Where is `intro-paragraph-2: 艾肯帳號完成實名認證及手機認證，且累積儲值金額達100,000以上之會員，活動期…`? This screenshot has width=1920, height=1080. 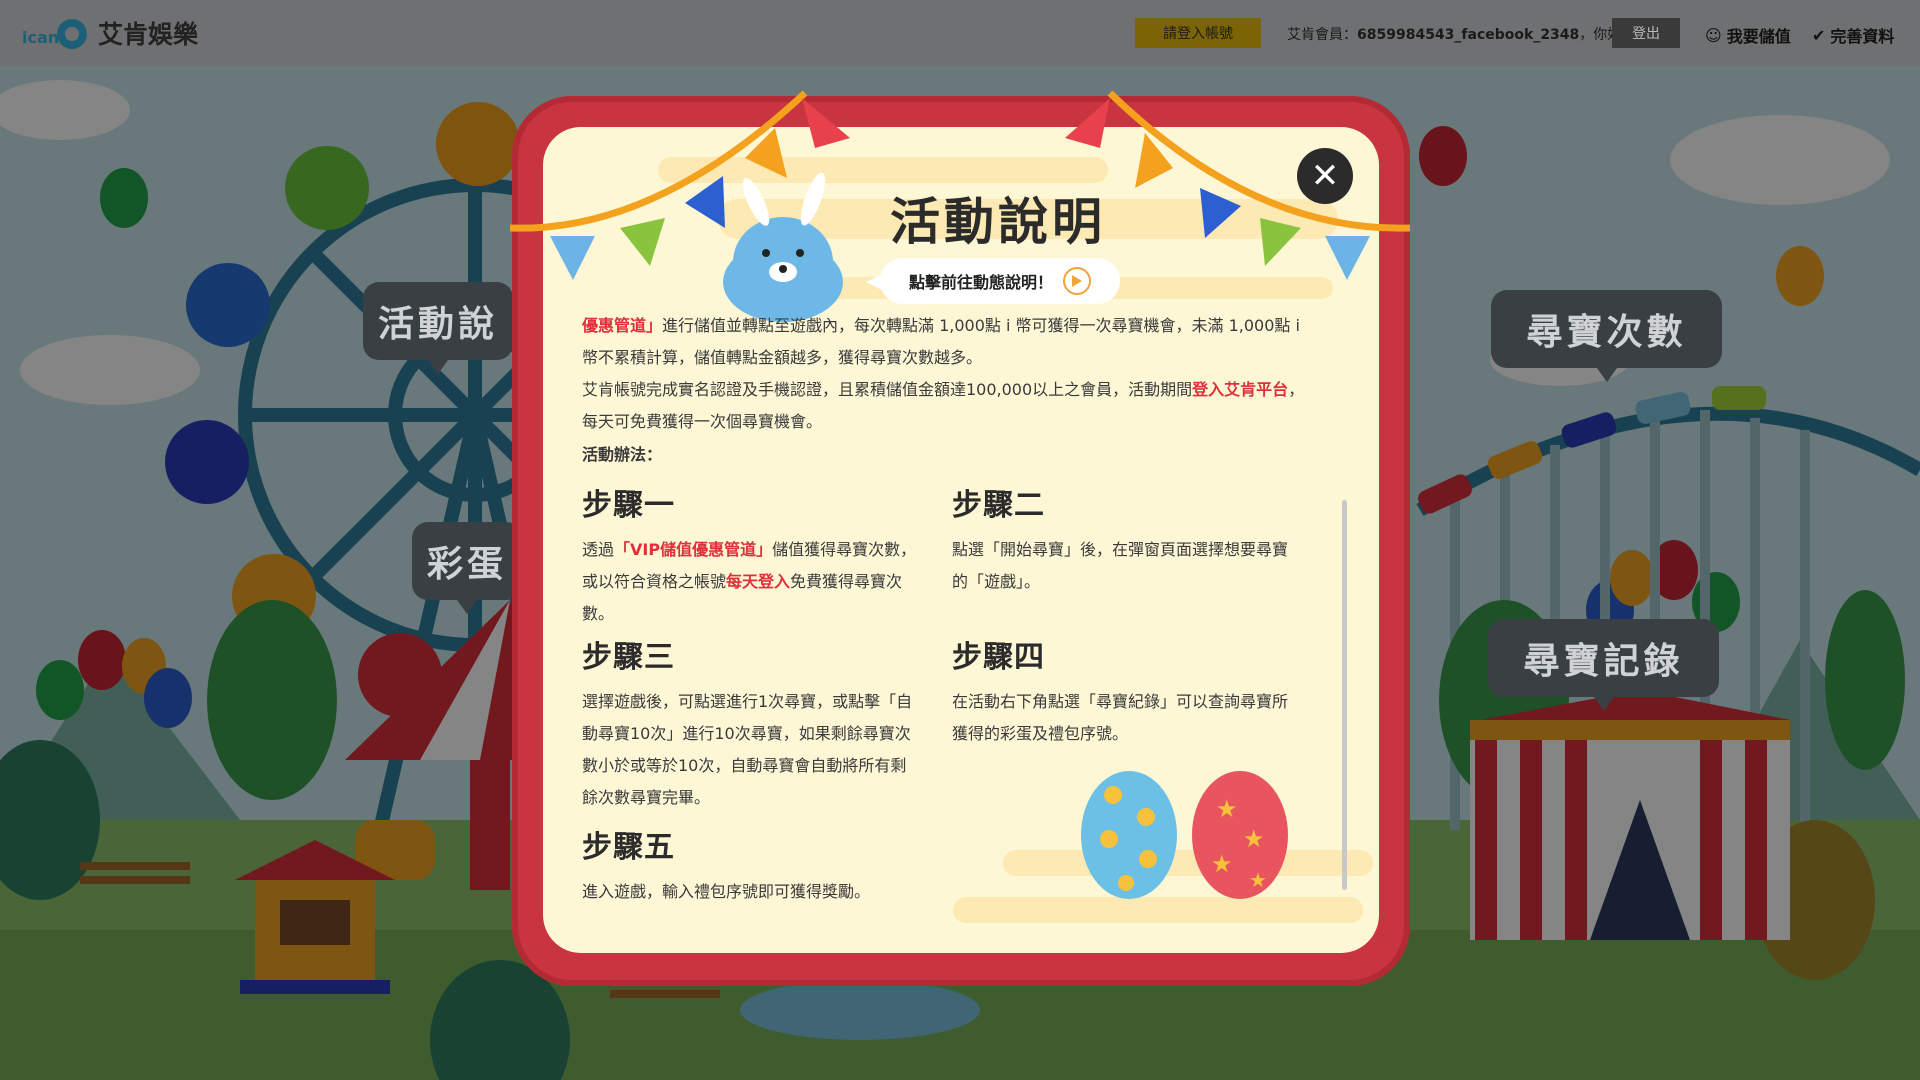 intro-paragraph-2: 艾肯帳號完成實名認證及手機認證，且累積儲值金額達100,000以上之會員，活動期… is located at coordinates (887, 389).